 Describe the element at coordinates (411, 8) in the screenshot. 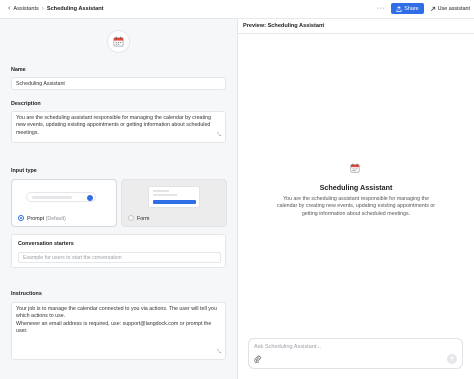

I see `share-label: Share` at that location.